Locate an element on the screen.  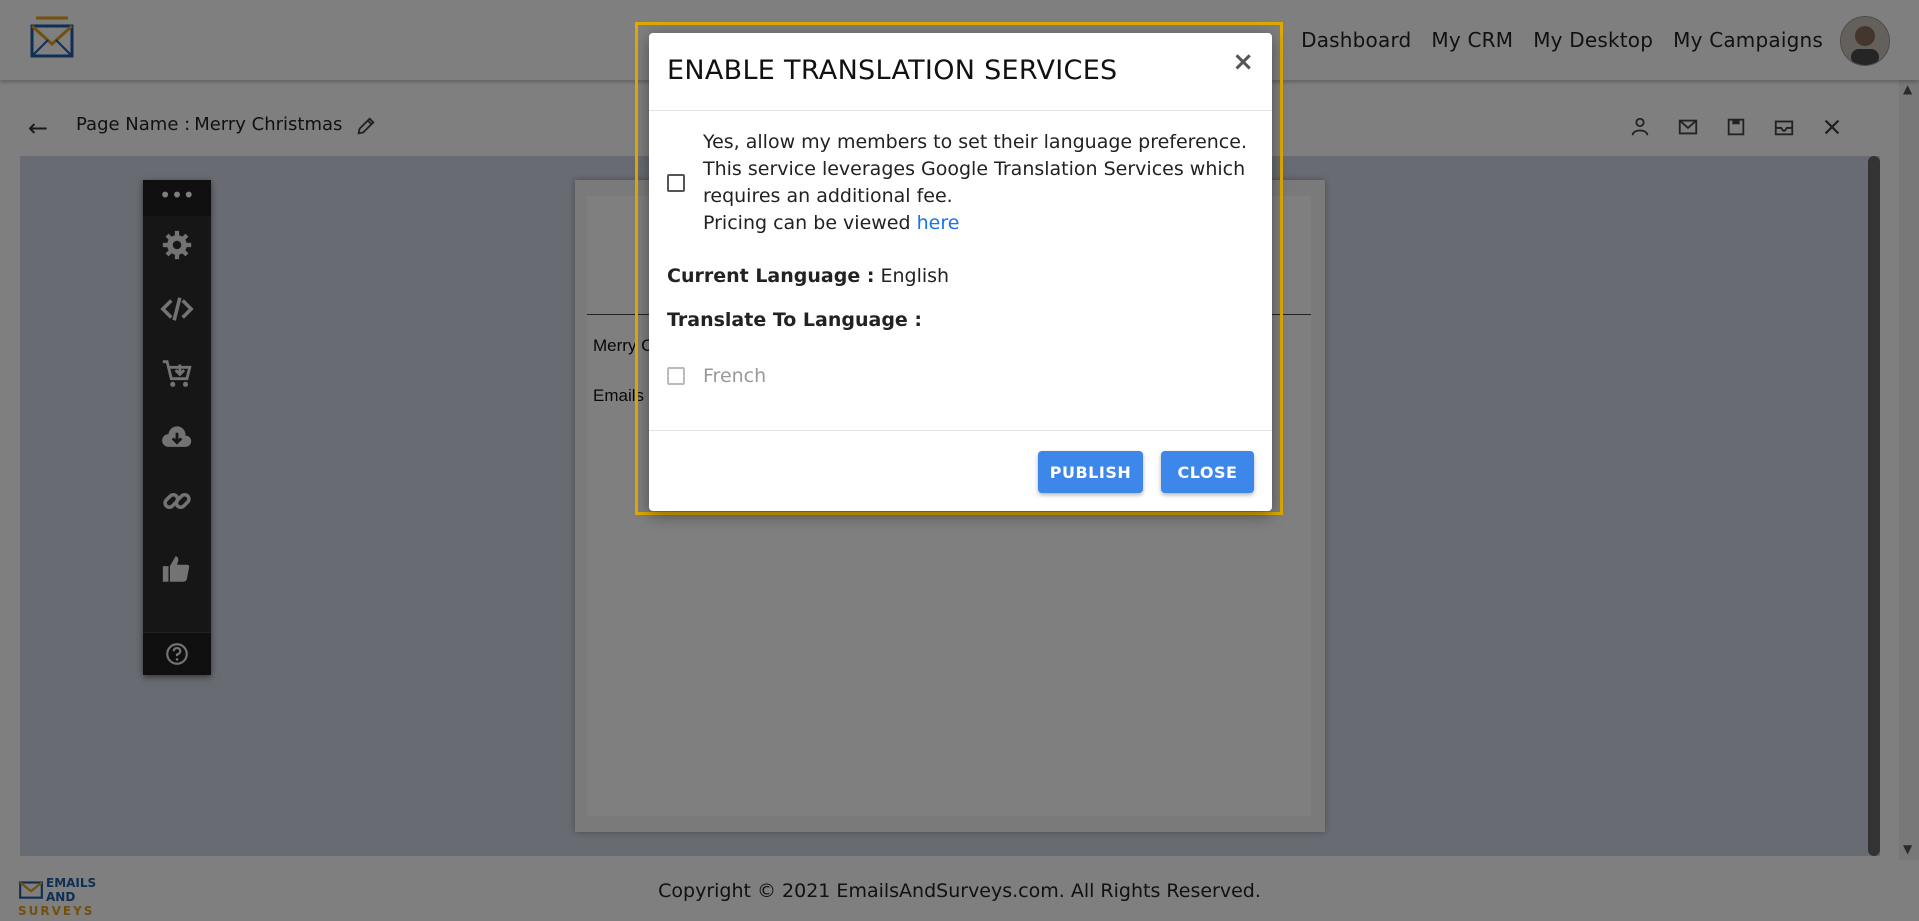
pricing-line: Pricing can be viewed here is located at coordinates (978, 223).